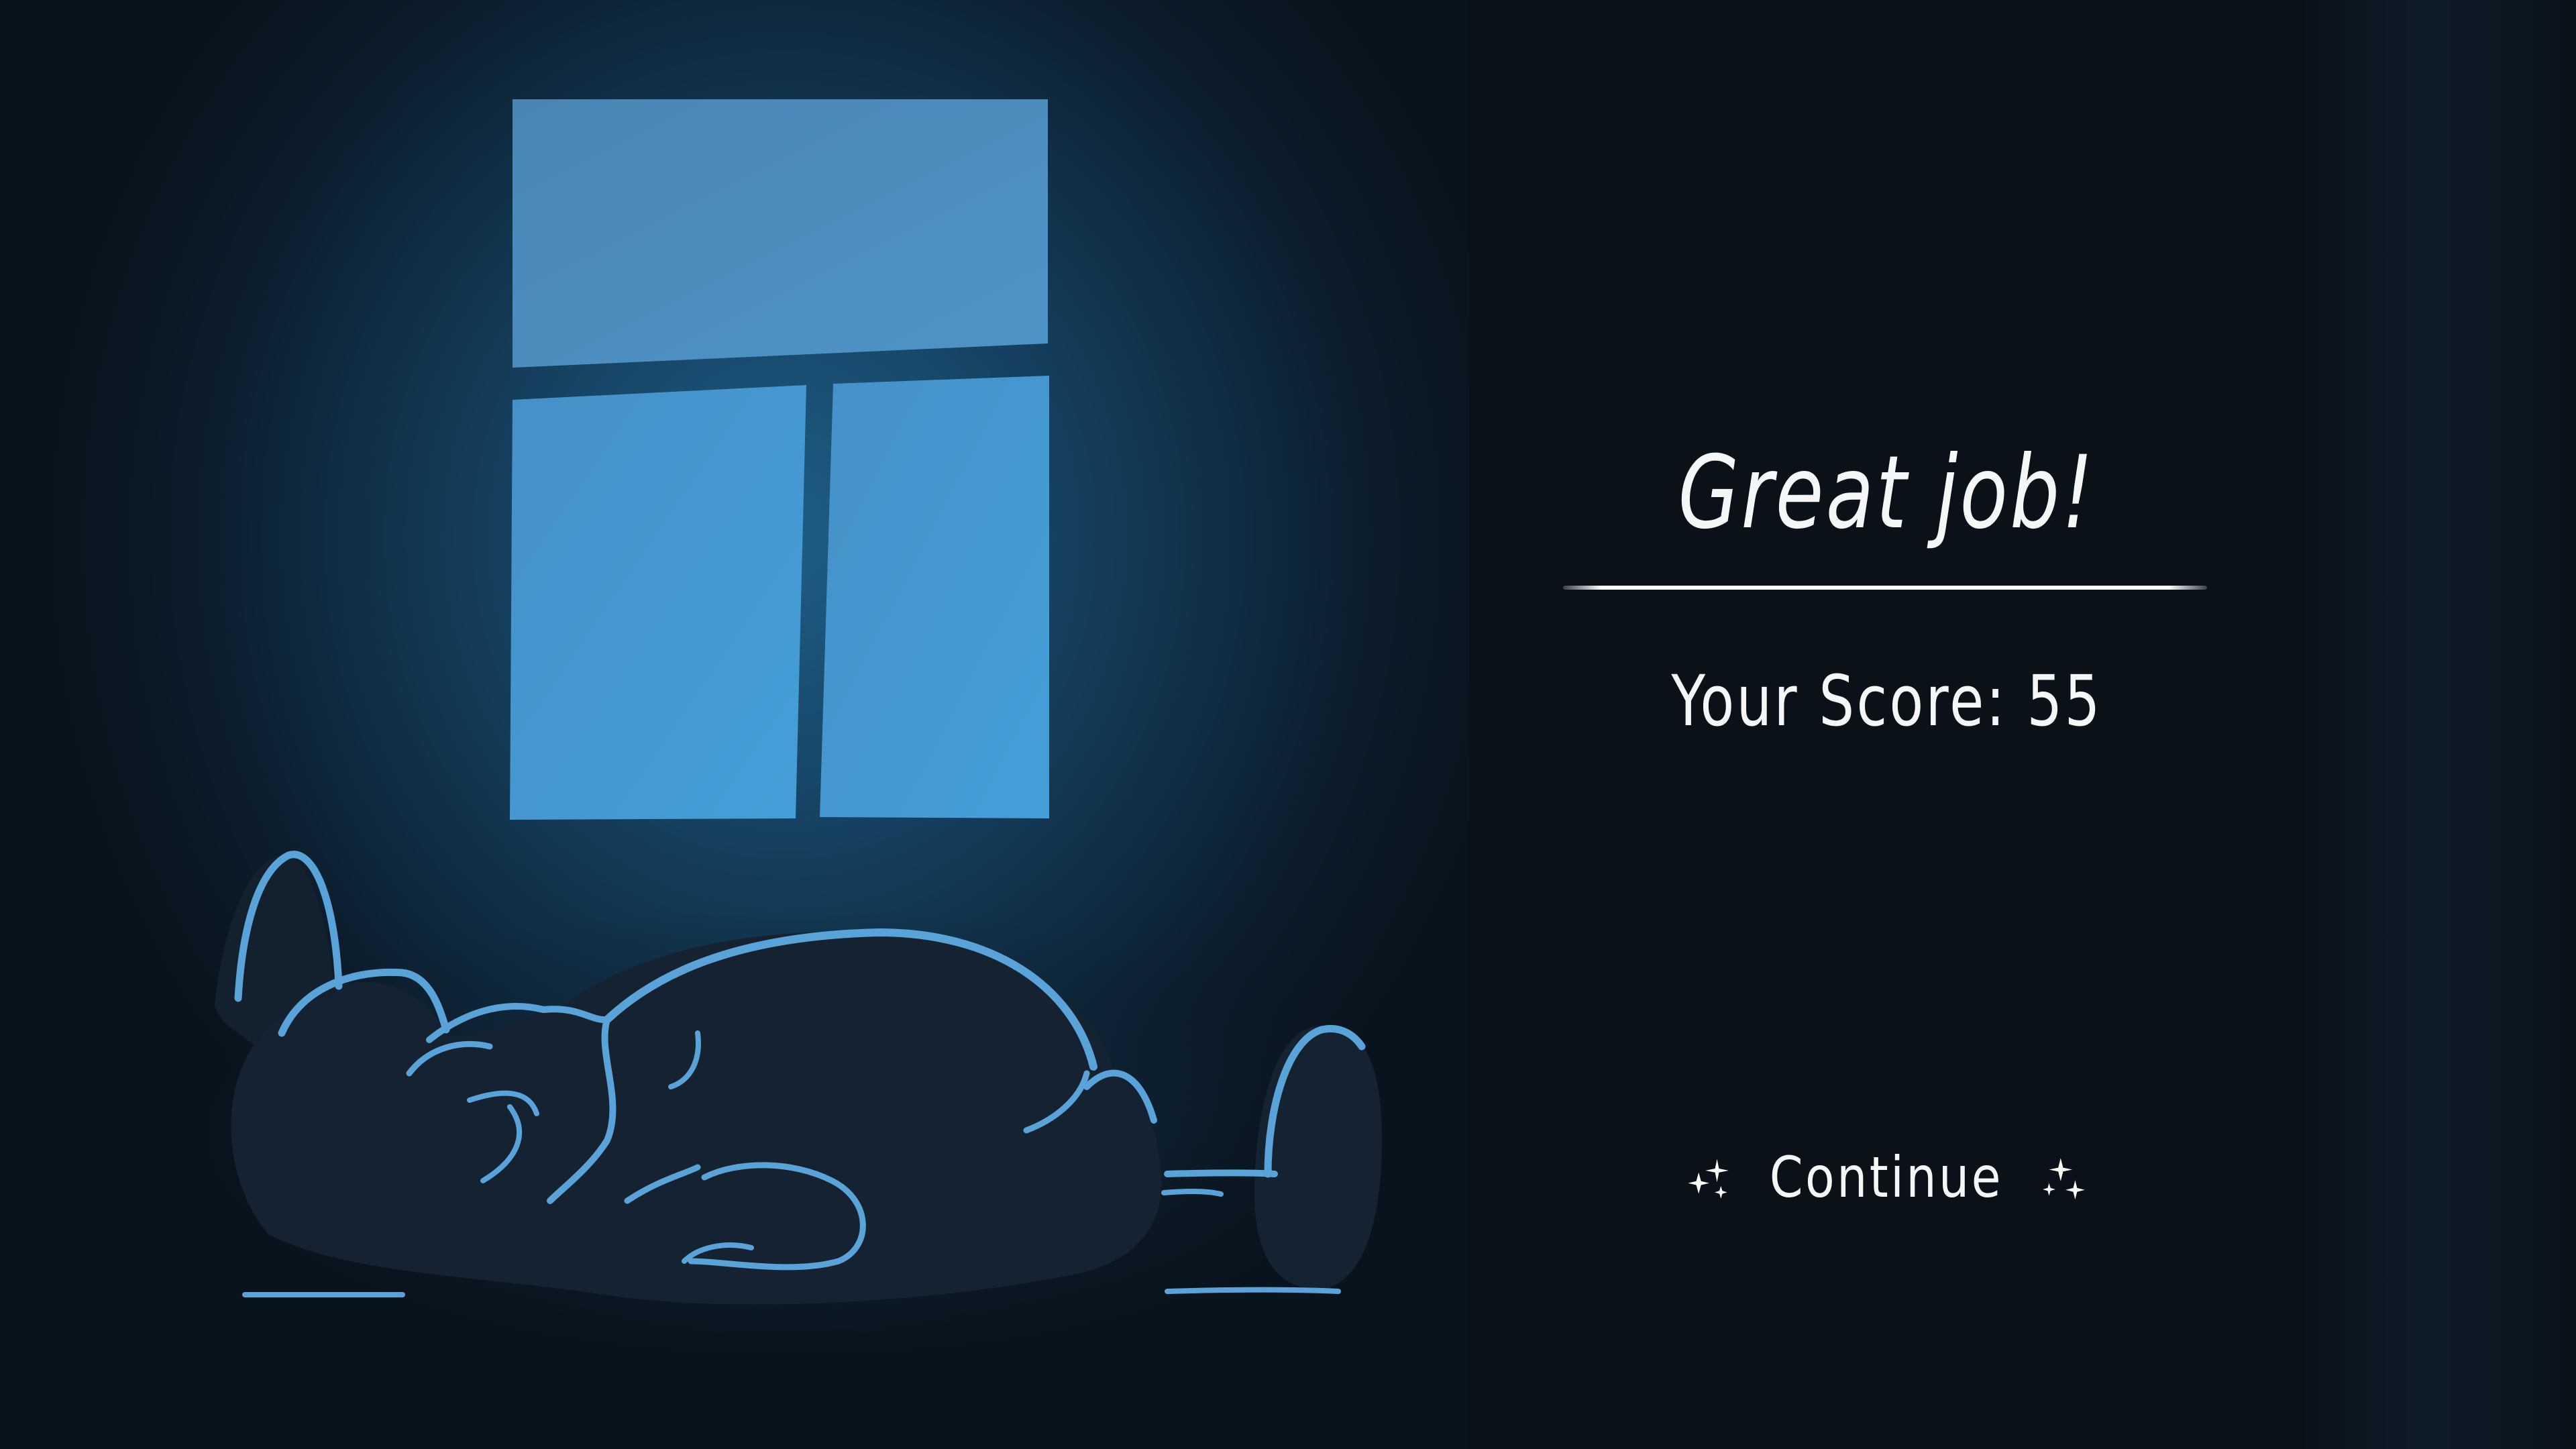  What do you see at coordinates (2064, 701) in the screenshot?
I see `score-value: 55` at bounding box center [2064, 701].